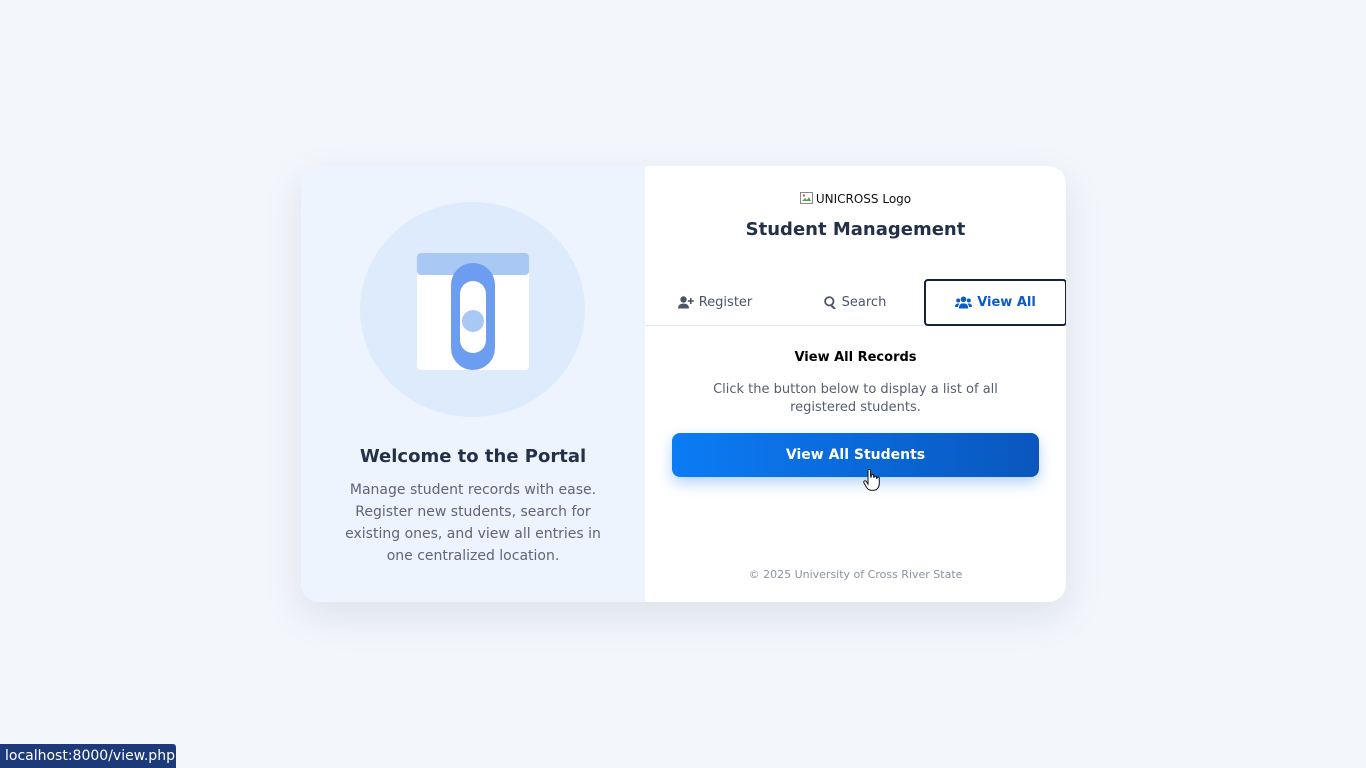  I want to click on id-card-illustration-icon, so click(473, 311).